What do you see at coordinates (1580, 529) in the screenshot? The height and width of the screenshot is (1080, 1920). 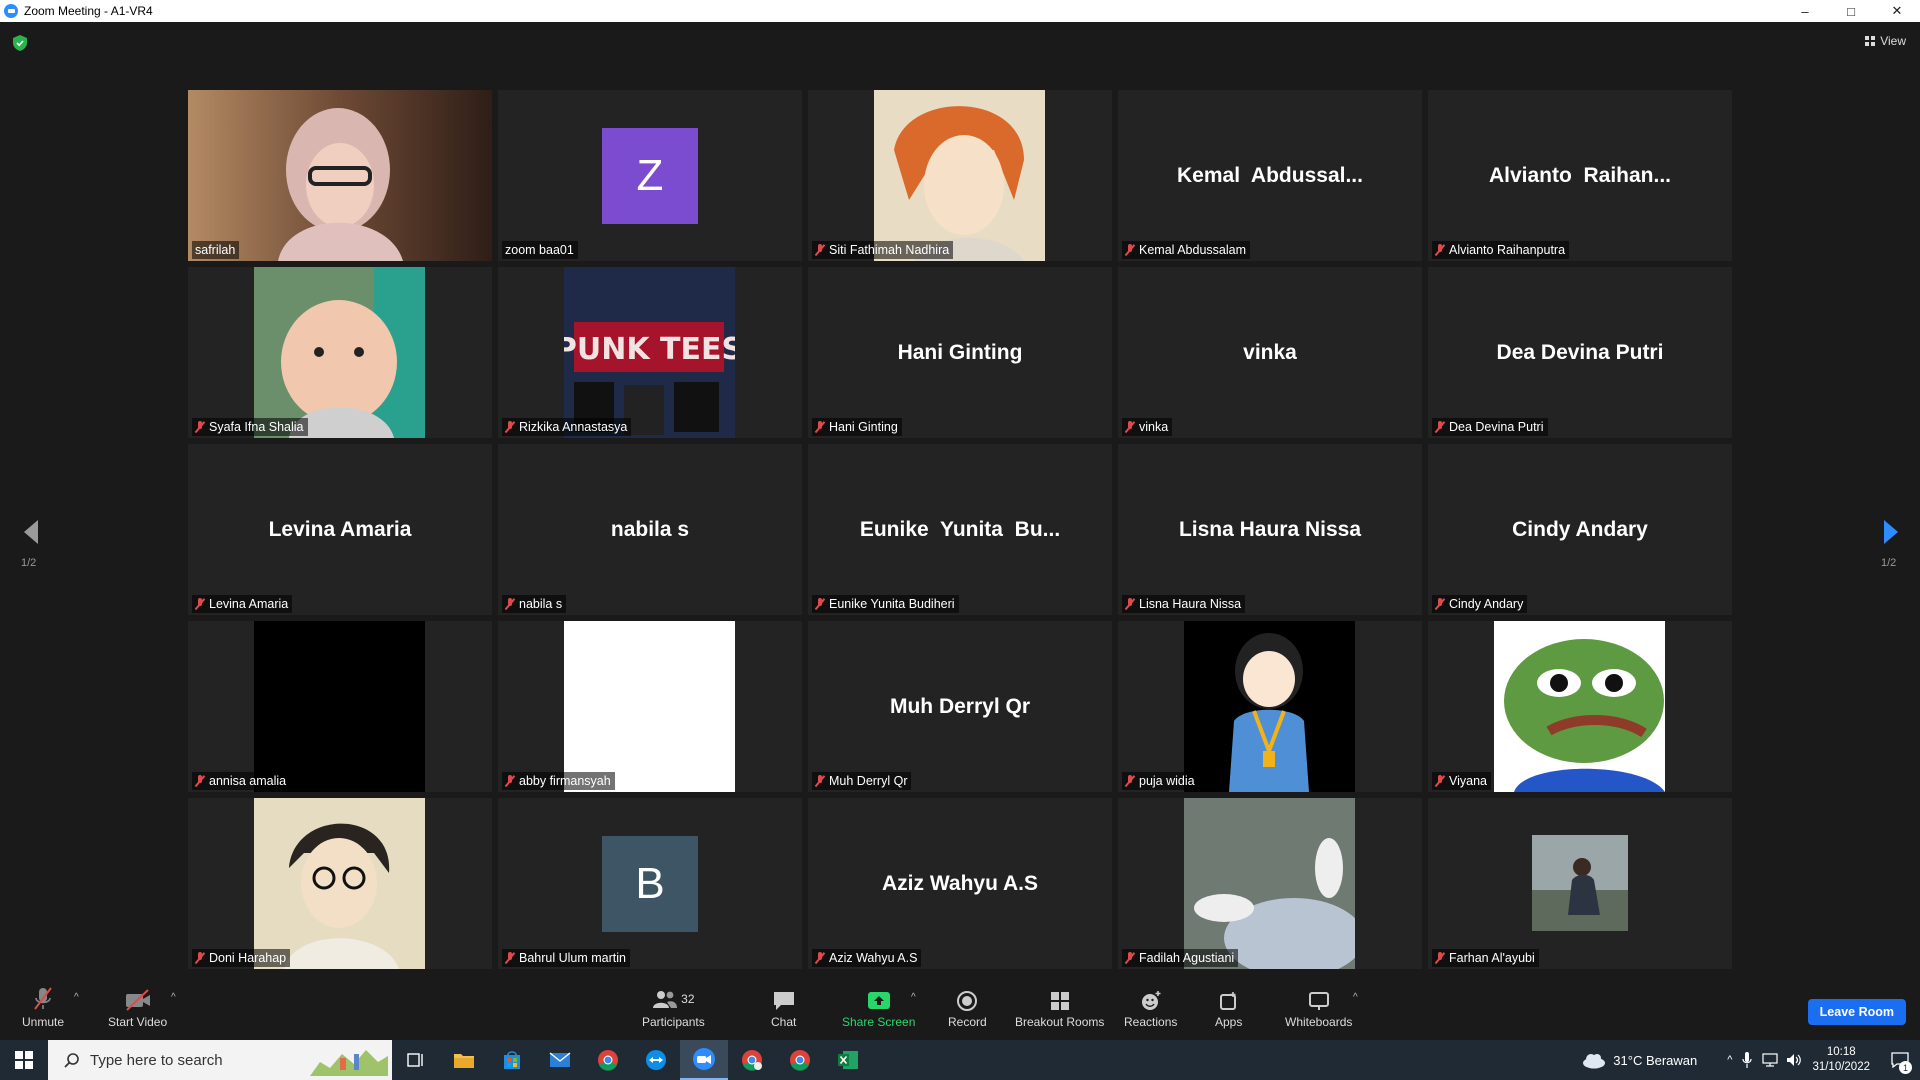 I see `participant-tile: Cindy Andary Cindy Andary` at bounding box center [1580, 529].